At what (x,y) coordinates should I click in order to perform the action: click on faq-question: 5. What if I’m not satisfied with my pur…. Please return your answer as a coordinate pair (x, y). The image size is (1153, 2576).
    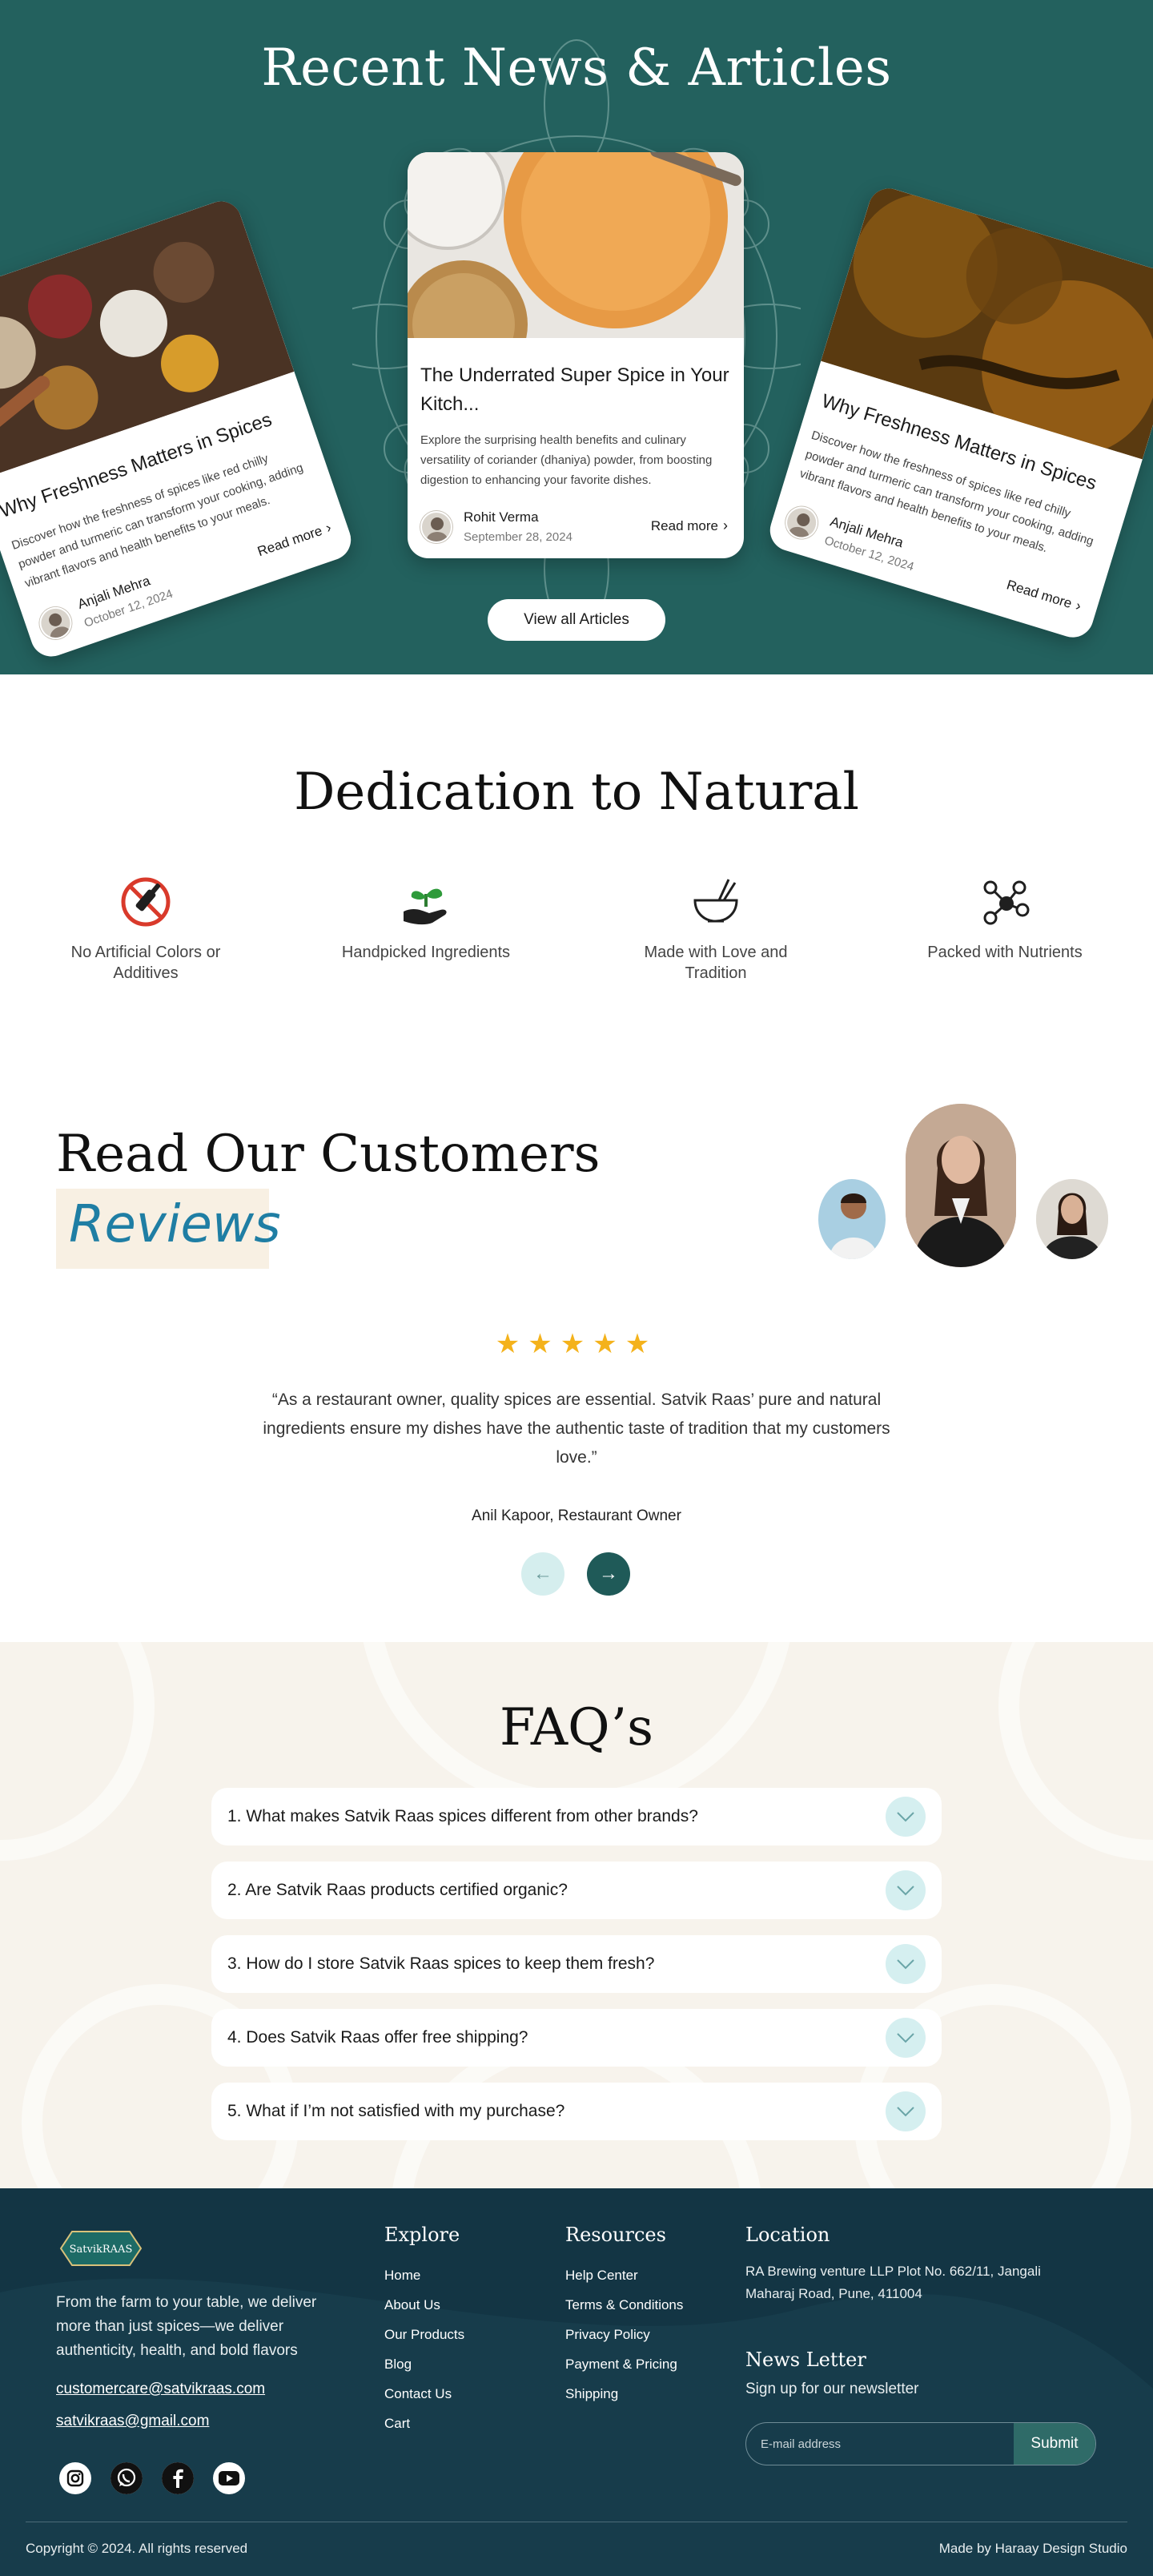
    Looking at the image, I should click on (396, 2111).